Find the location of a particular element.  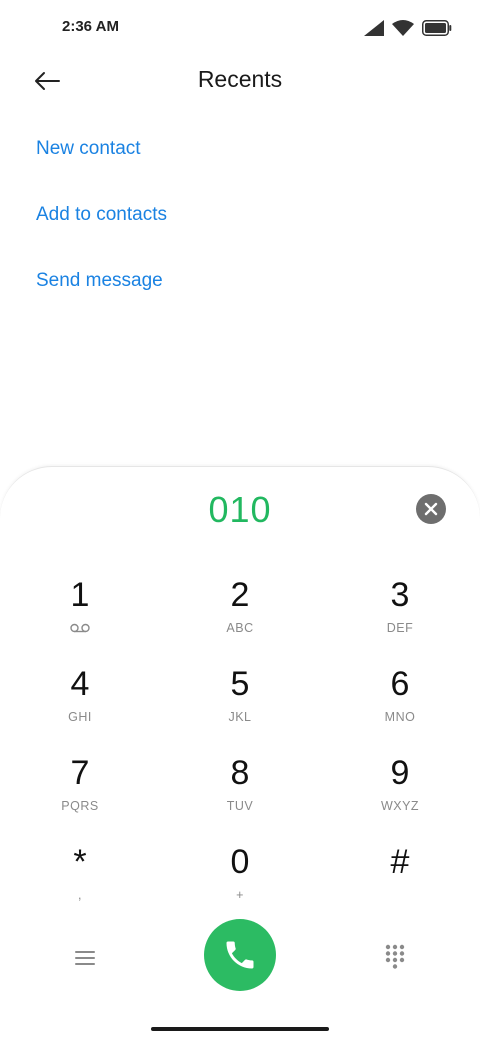

key-2: 2 ABC is located at coordinates (240, 615).